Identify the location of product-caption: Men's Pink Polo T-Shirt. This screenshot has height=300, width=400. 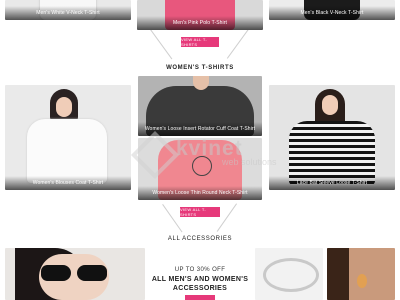
(200, 23).